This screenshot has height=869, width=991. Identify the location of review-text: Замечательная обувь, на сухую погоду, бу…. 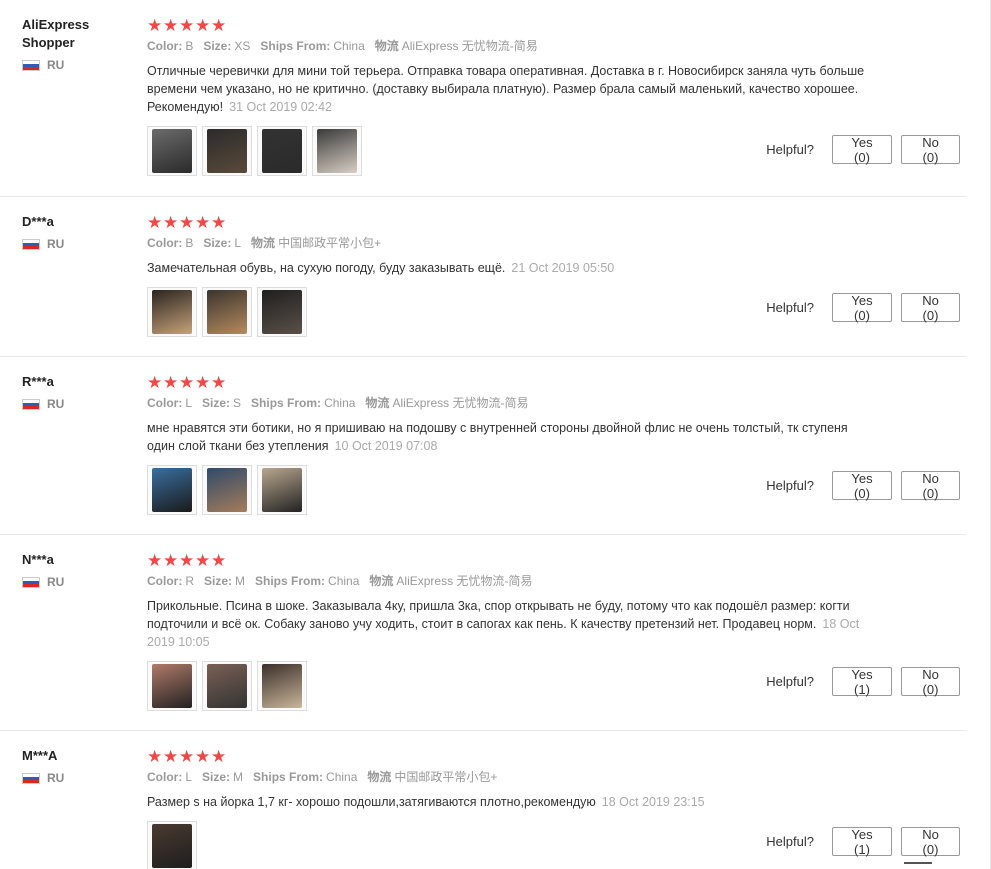
(507, 268).